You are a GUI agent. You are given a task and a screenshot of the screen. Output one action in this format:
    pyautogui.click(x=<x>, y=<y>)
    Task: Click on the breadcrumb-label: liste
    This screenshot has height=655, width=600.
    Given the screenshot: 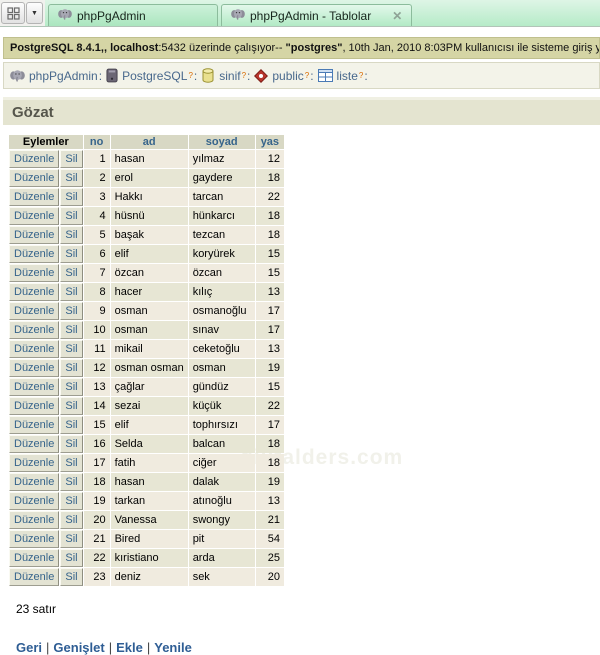 What is the action you would take?
    pyautogui.click(x=347, y=76)
    